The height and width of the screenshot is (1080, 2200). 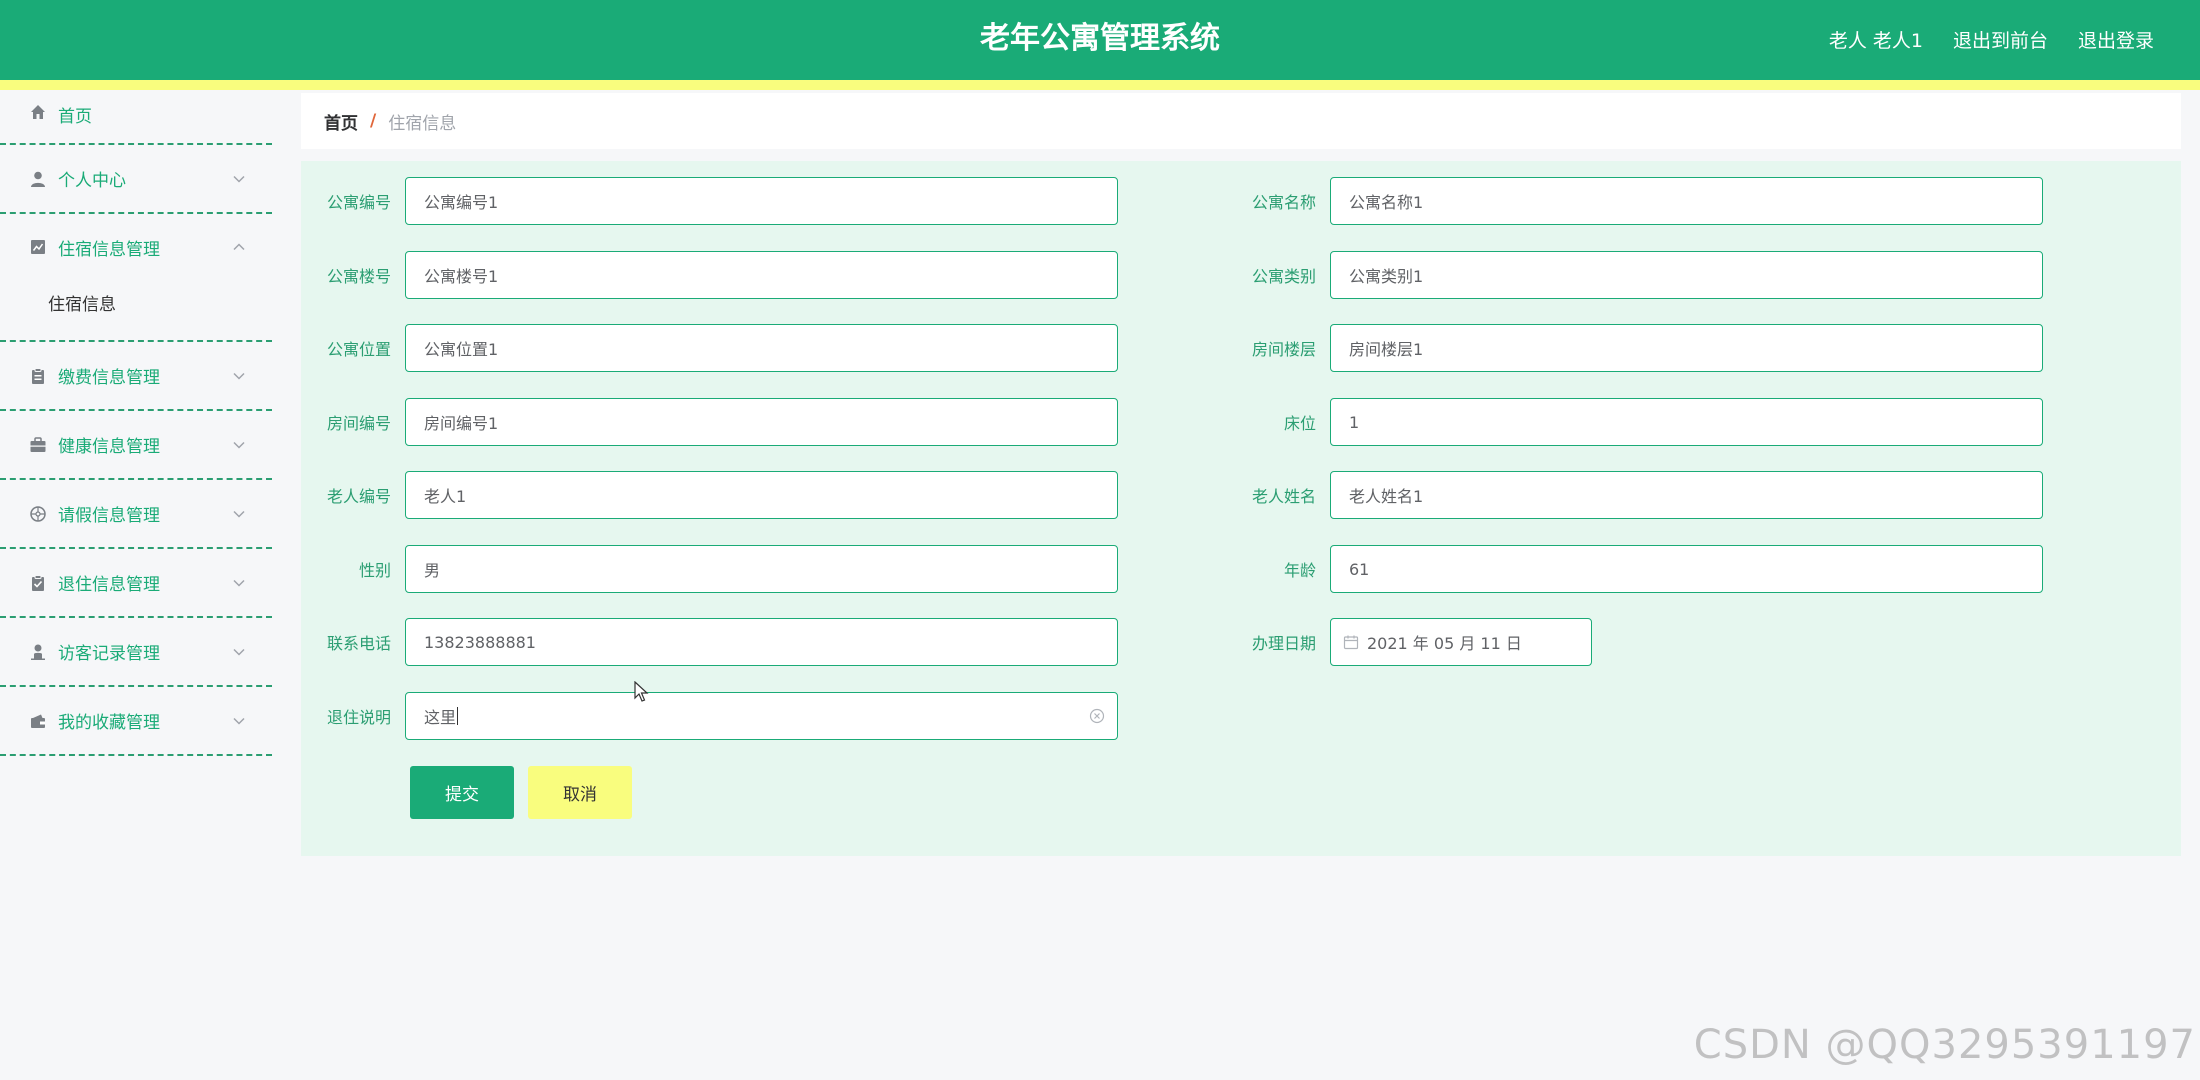 What do you see at coordinates (1461, 642) in the screenshot?
I see `date-picker-input: 2021 年 05 月 11 日` at bounding box center [1461, 642].